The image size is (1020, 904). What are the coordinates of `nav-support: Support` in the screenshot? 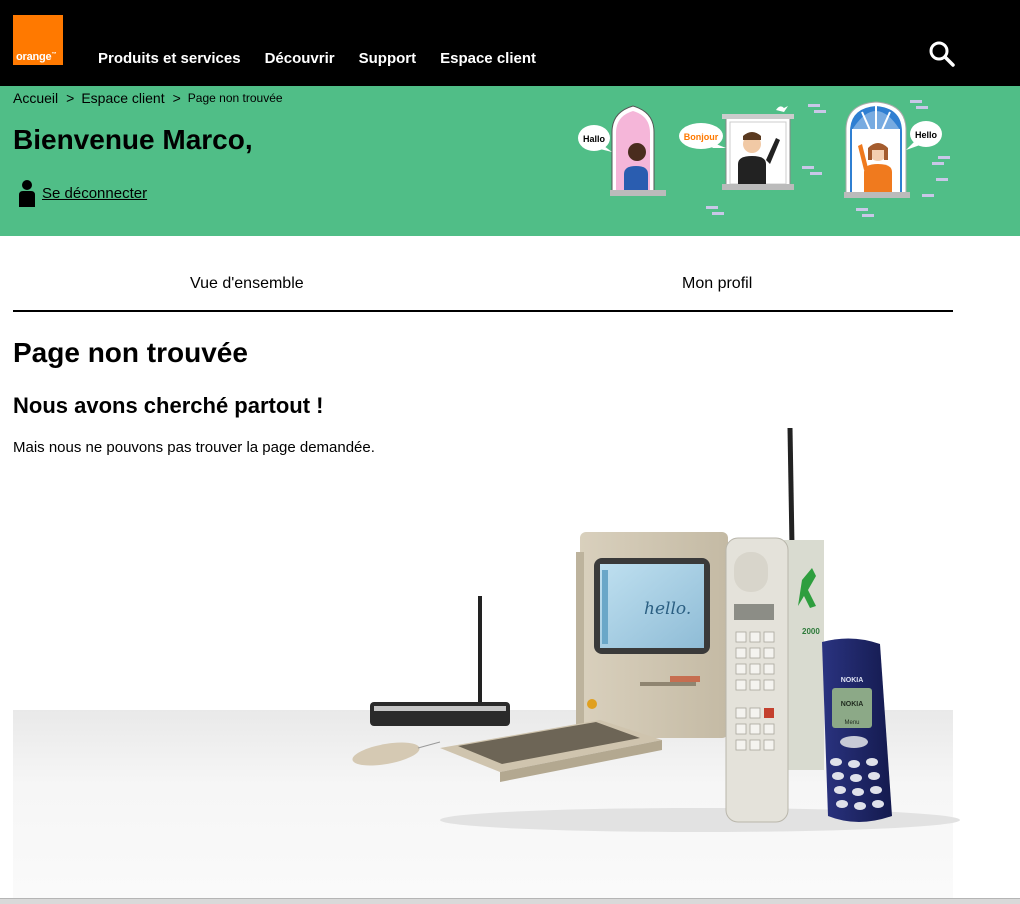 It's located at (388, 58).